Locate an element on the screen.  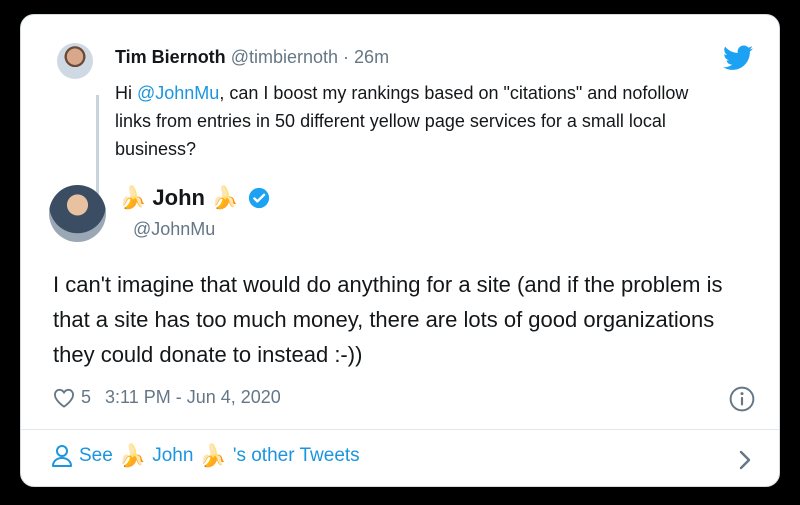
verified-badge-icon is located at coordinates (259, 198).